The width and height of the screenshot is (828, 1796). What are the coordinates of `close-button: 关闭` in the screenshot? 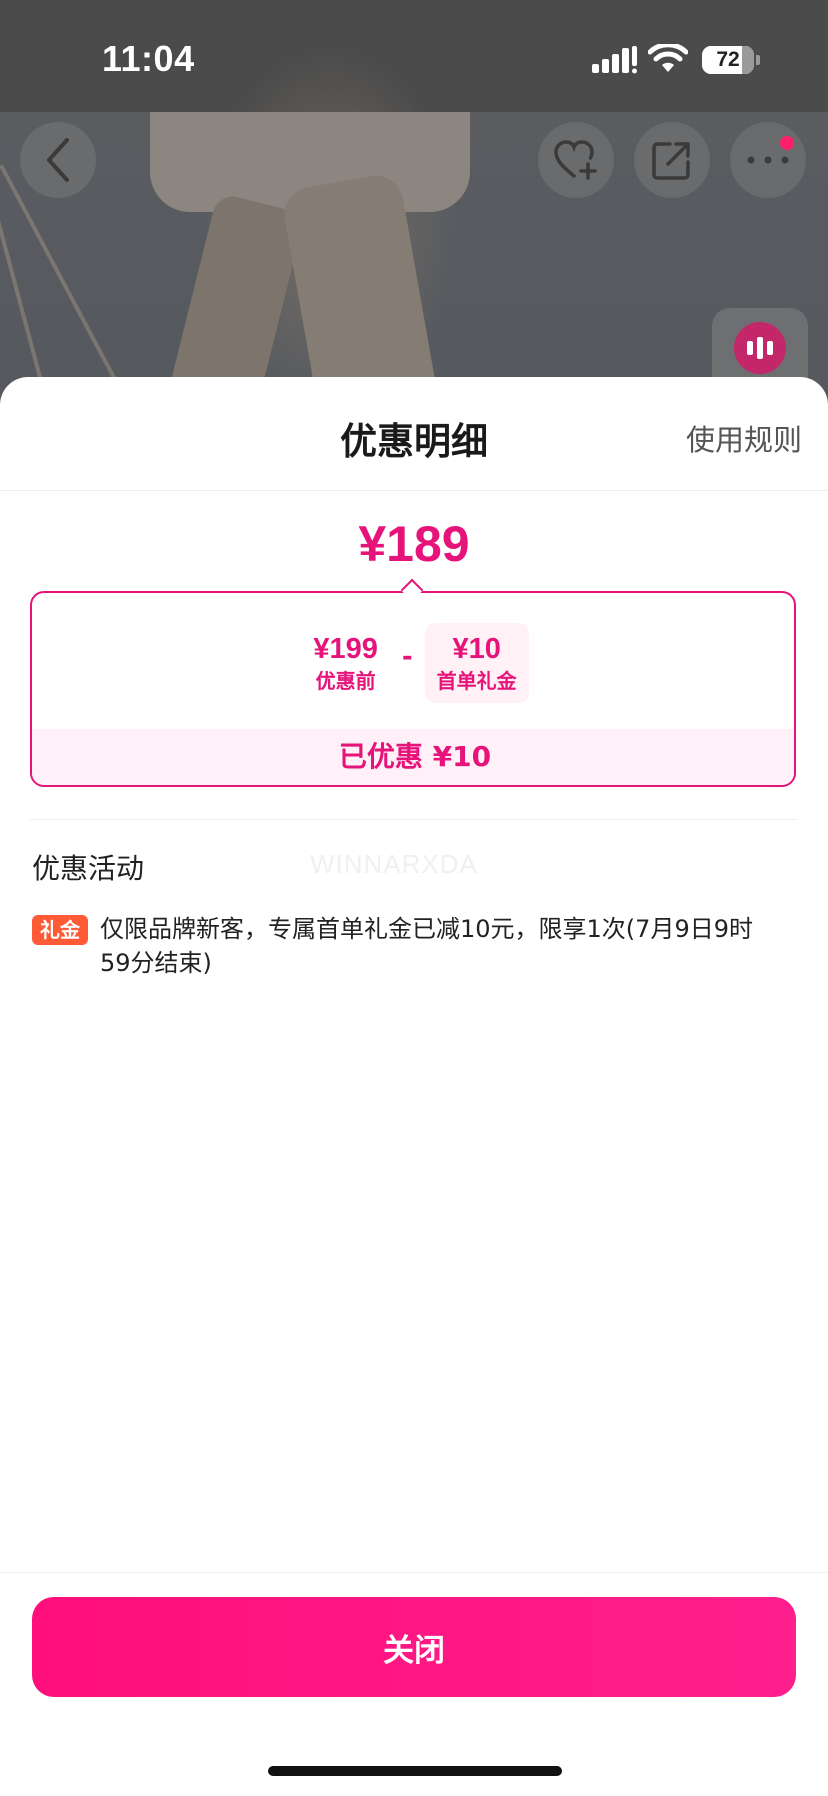 It's located at (414, 1647).